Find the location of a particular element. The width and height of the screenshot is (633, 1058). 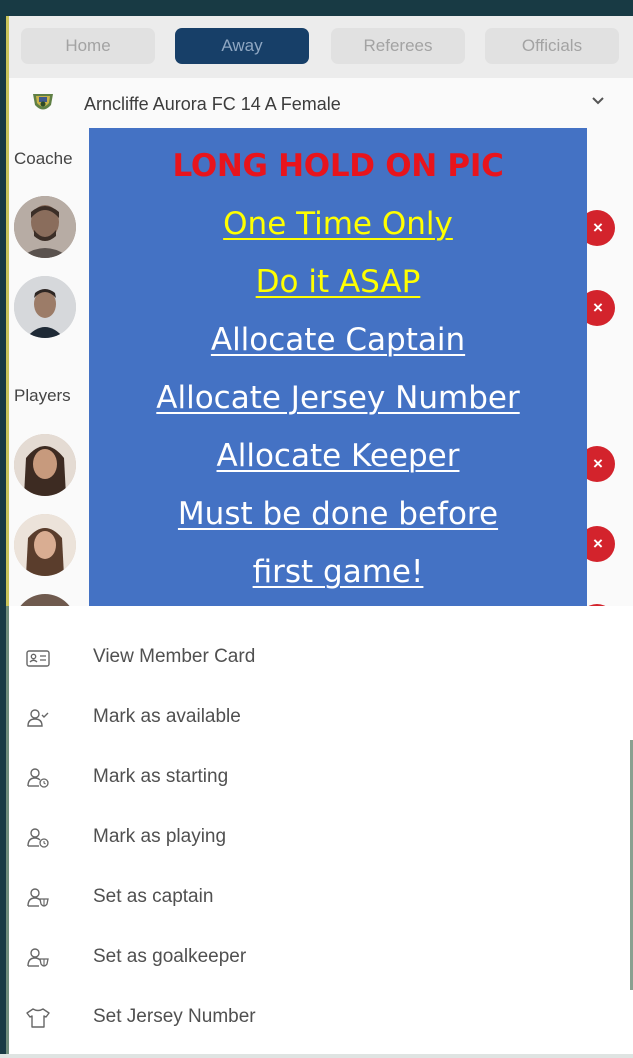

overlay-line: Allocate Keeper is located at coordinates (338, 456).